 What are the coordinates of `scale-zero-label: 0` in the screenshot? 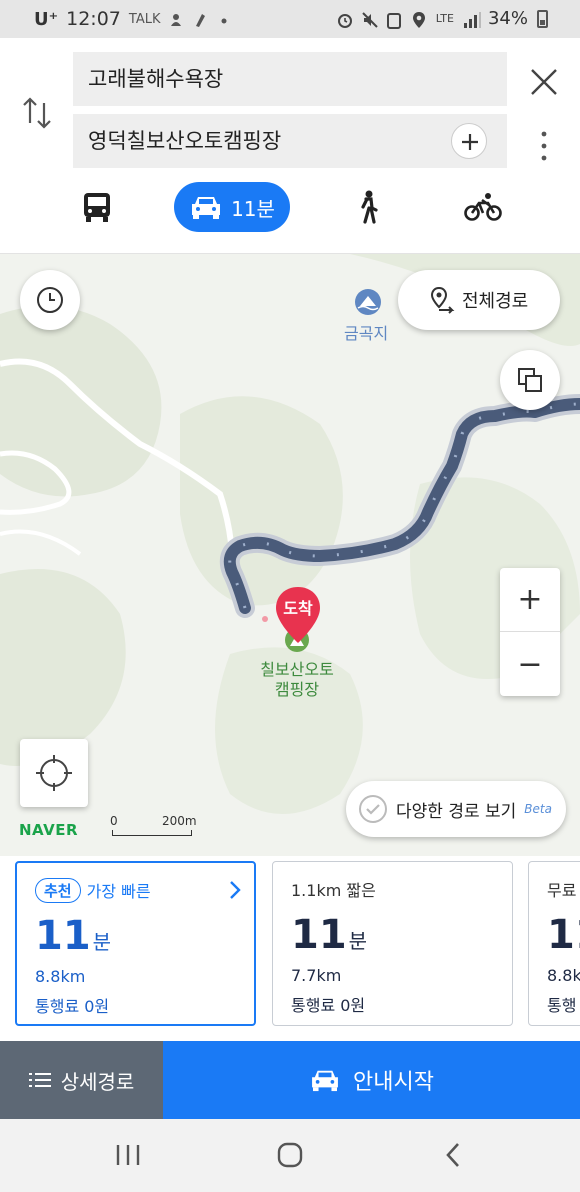 It's located at (114, 821).